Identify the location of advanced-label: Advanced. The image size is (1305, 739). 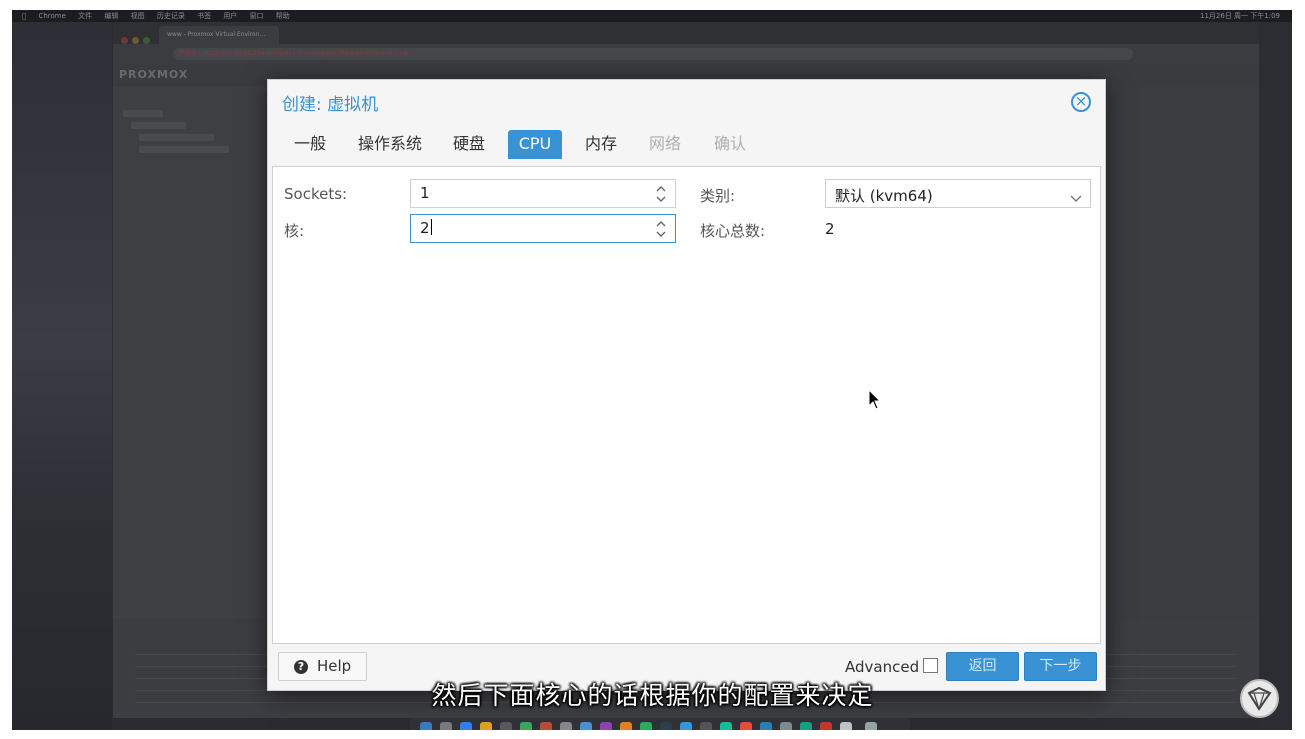
(882, 667).